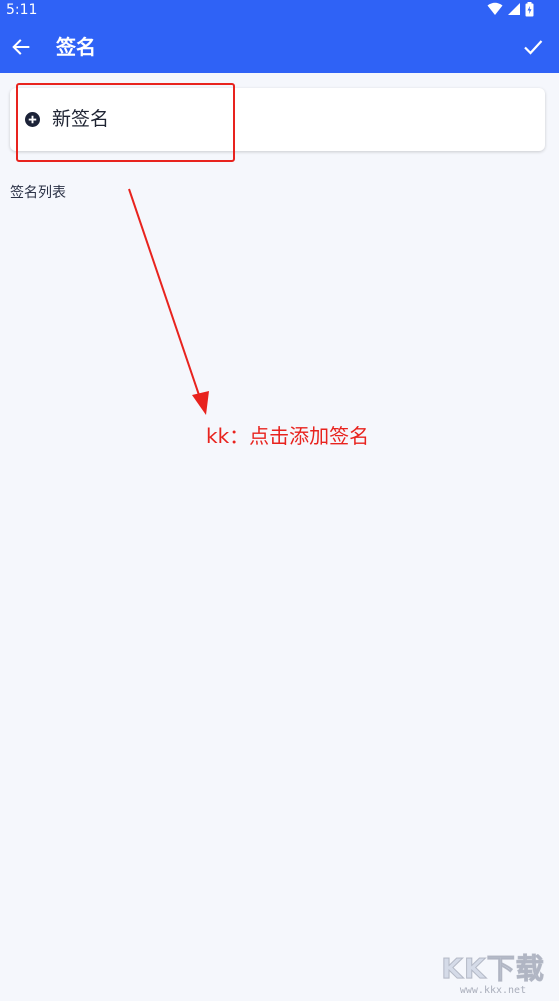 Image resolution: width=559 pixels, height=1001 pixels. Describe the element at coordinates (495, 8) in the screenshot. I see `wifi-icon` at that location.